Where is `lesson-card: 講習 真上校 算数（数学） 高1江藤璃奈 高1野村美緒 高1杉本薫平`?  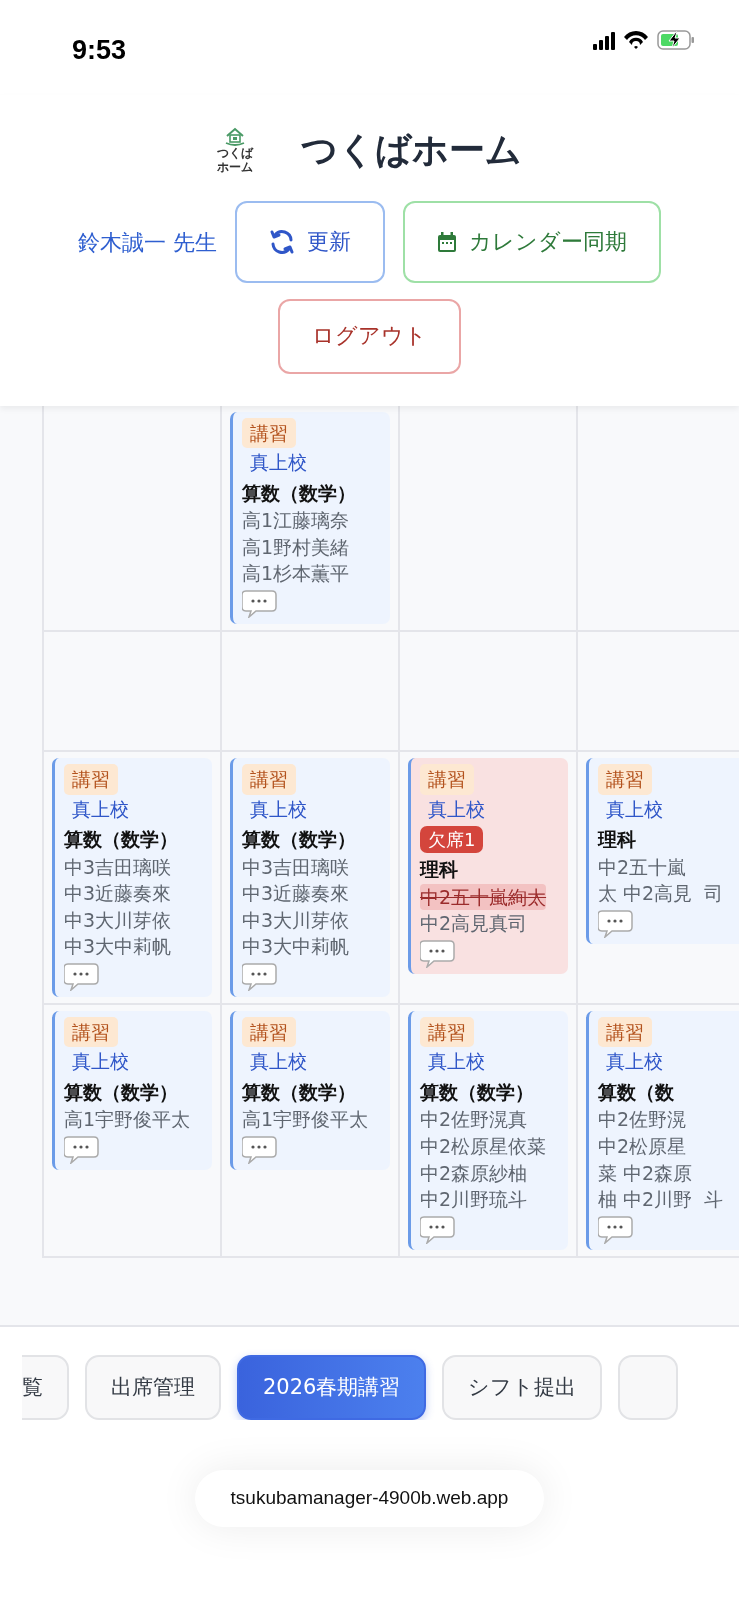
lesson-card: 講習 真上校 算数（数学） 高1江藤璃奈 高1野村美緒 高1杉本薫平 is located at coordinates (310, 518).